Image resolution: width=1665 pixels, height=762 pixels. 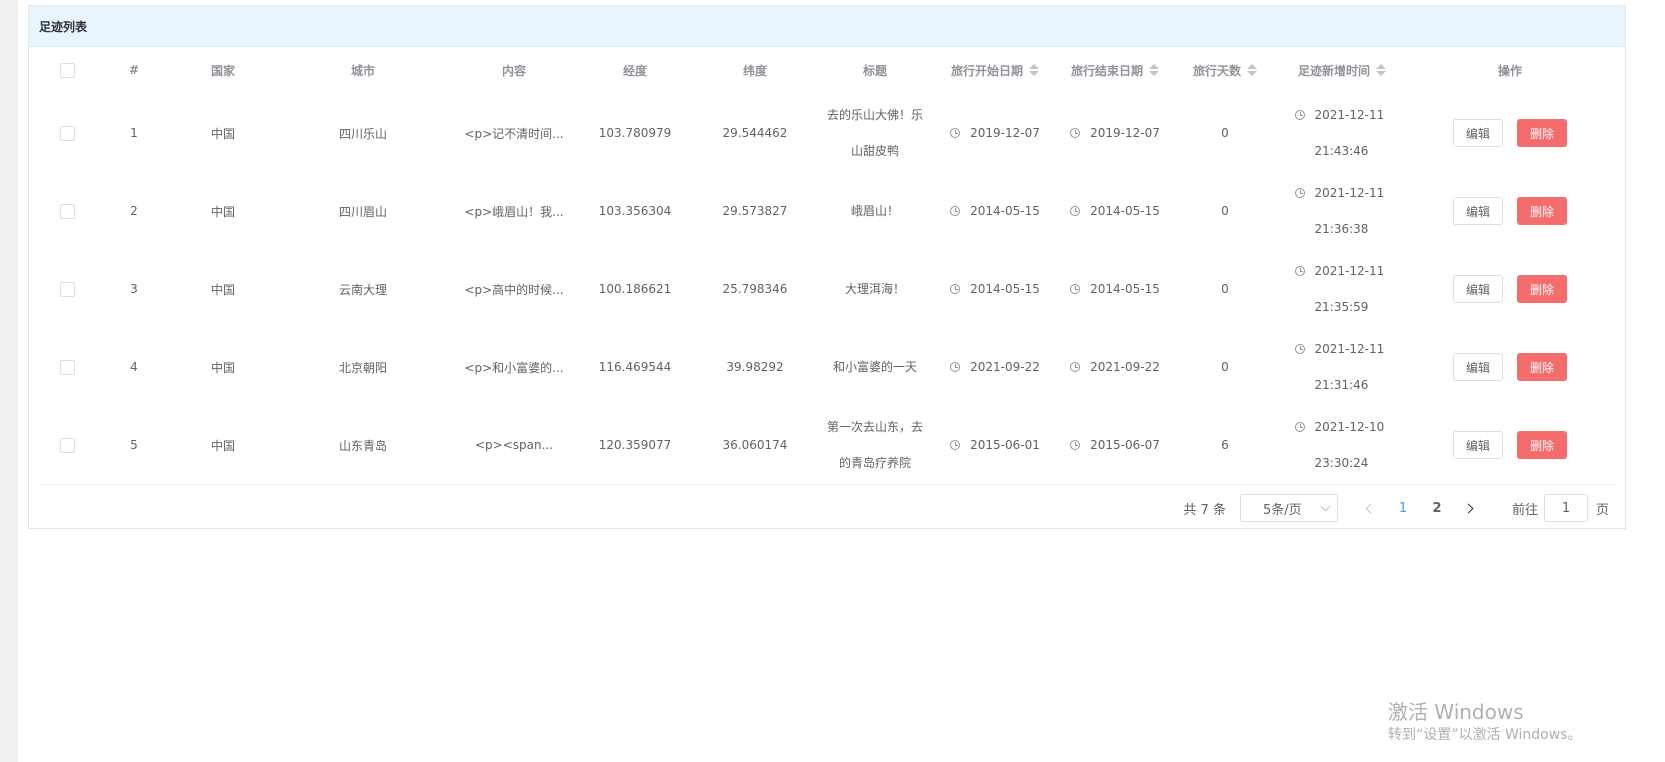 I want to click on cell-longitude: 120.359077, so click(x=635, y=445).